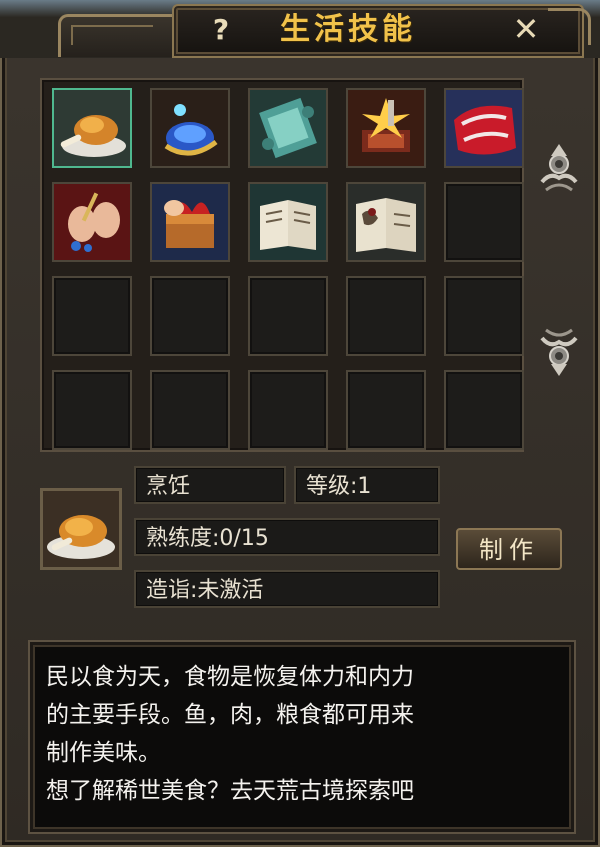 This screenshot has width=600, height=847. What do you see at coordinates (118, 35) in the screenshot?
I see `title-ornament-left` at bounding box center [118, 35].